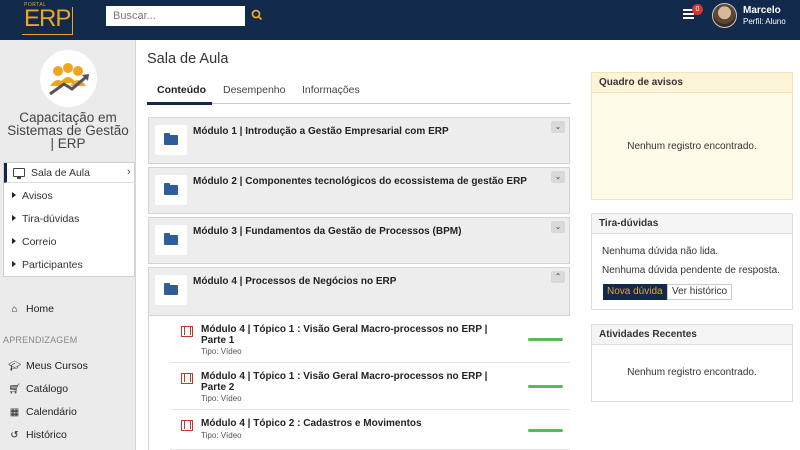 This screenshot has height=450, width=800. Describe the element at coordinates (294, 281) in the screenshot. I see `module-title: Módulo 4 | Processos de Negócios no ERP` at that location.